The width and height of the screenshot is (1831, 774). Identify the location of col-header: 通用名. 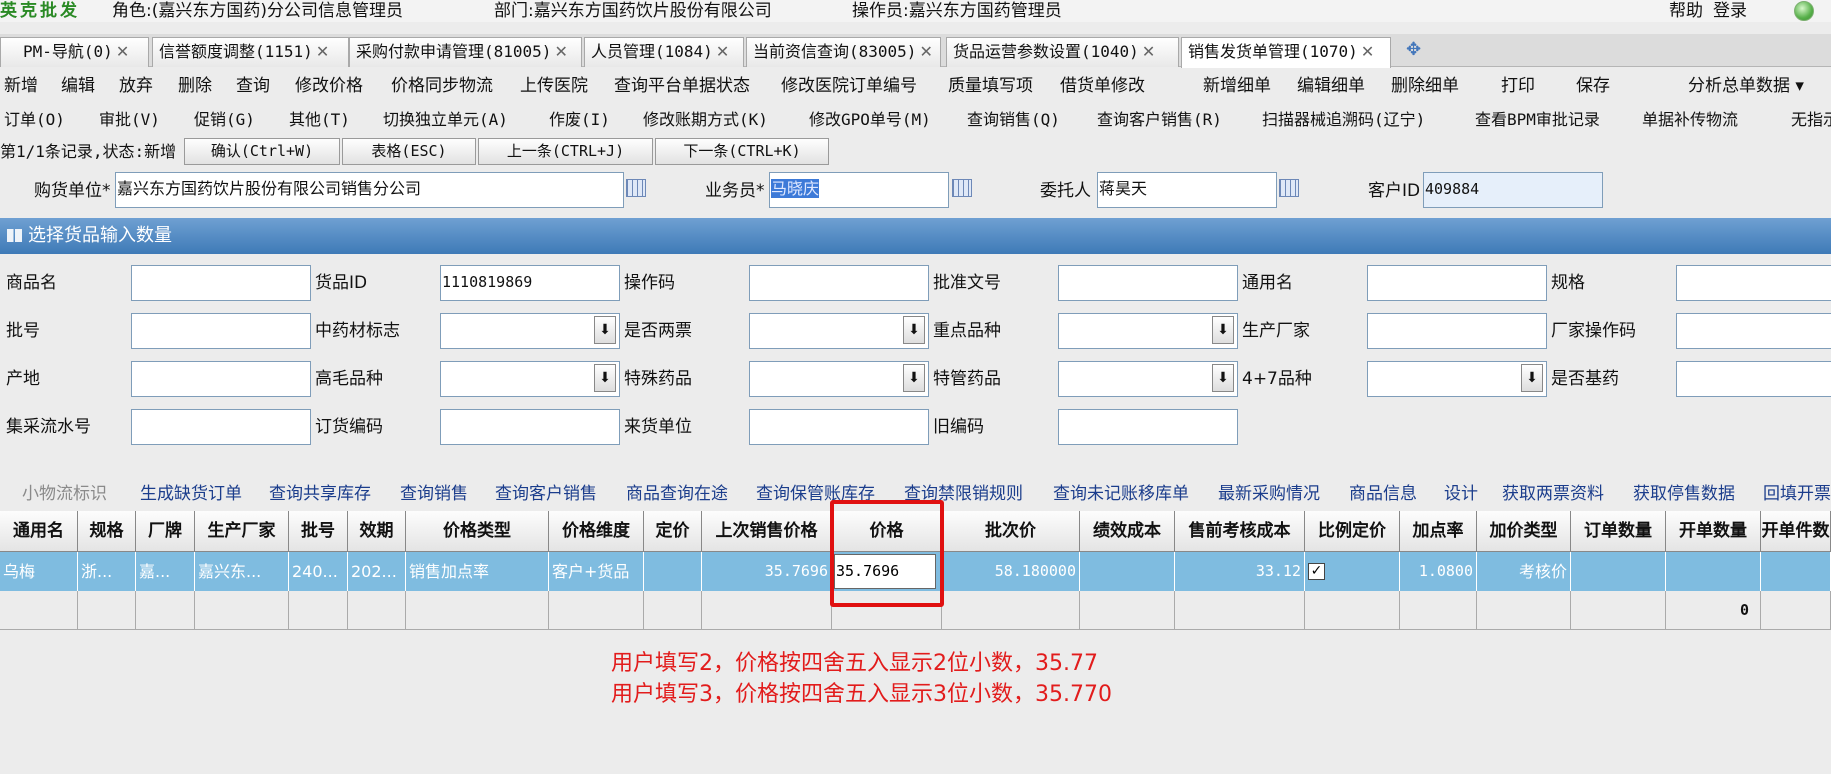
(39, 531).